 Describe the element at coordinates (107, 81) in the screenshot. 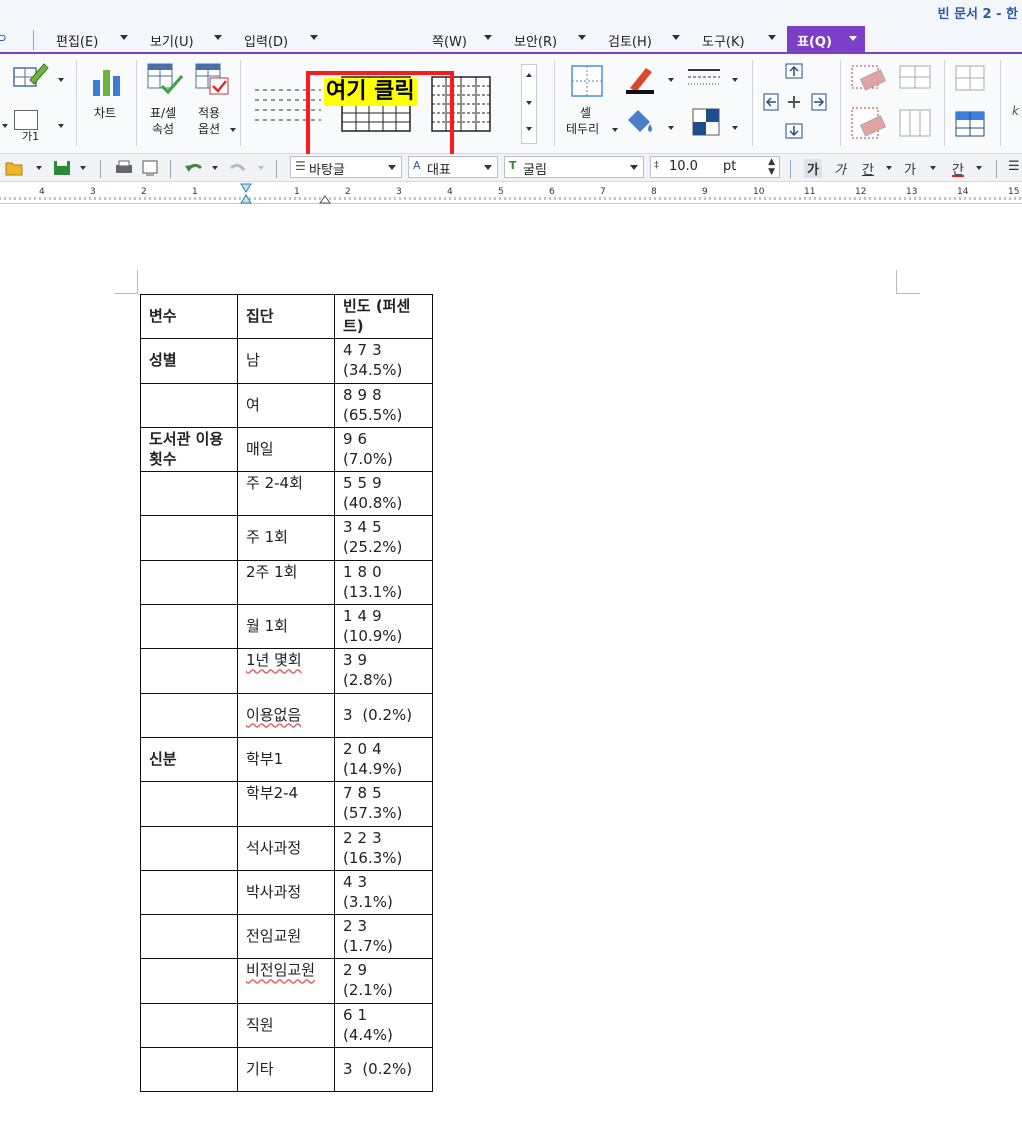

I see `chart-icon` at that location.